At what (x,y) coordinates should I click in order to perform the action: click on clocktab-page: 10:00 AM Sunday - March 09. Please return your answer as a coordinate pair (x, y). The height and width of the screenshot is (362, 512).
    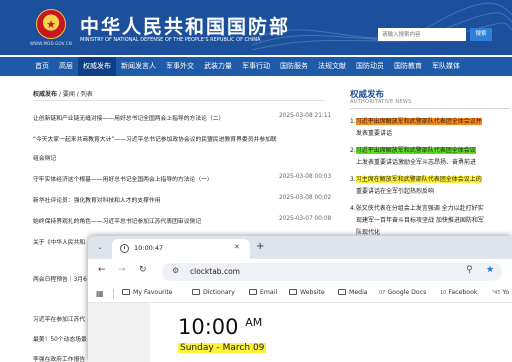
    Looking at the image, I should click on (300, 332).